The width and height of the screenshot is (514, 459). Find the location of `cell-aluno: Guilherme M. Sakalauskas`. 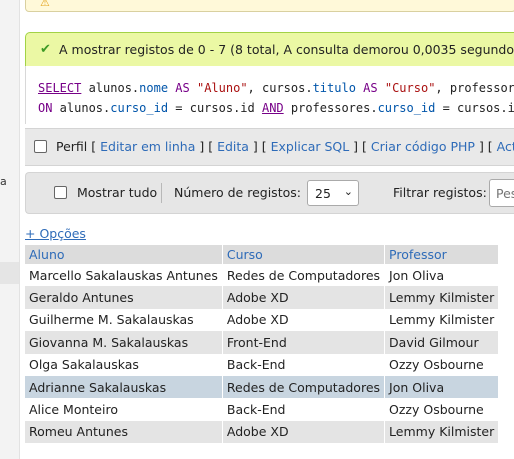

cell-aluno: Guilherme M. Sakalauskas is located at coordinates (124, 320).